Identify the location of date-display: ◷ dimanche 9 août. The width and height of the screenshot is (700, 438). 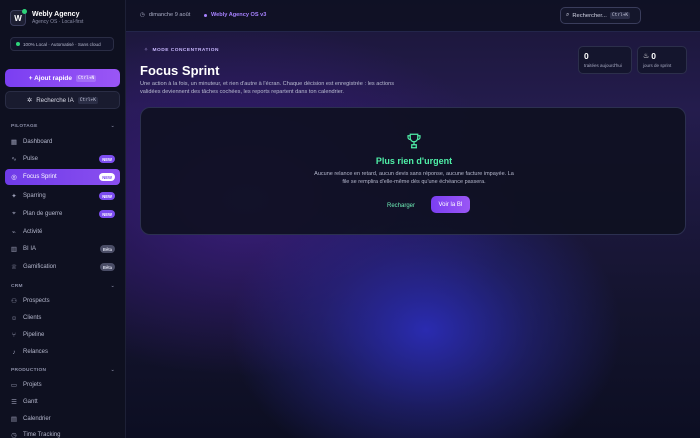
(165, 15).